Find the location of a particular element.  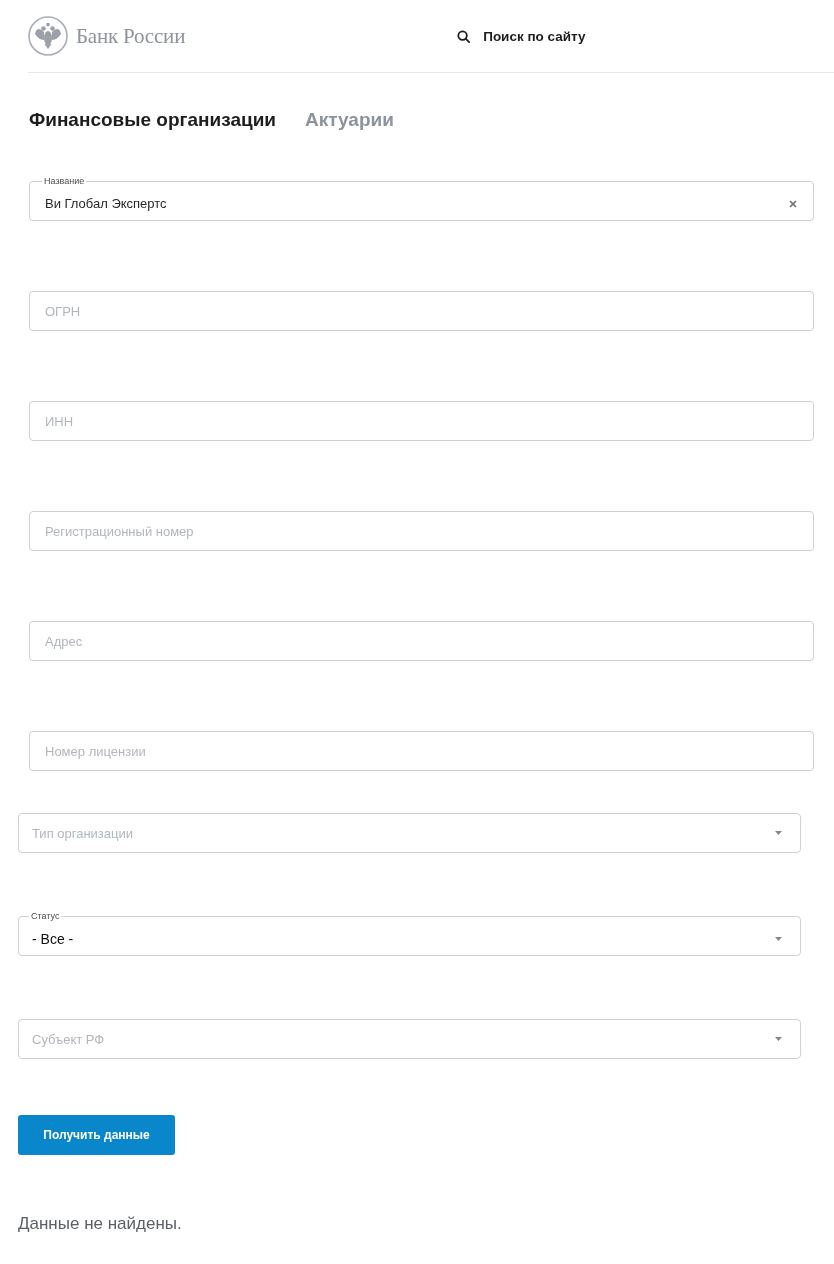

text-field: ИНН is located at coordinates (421, 421).